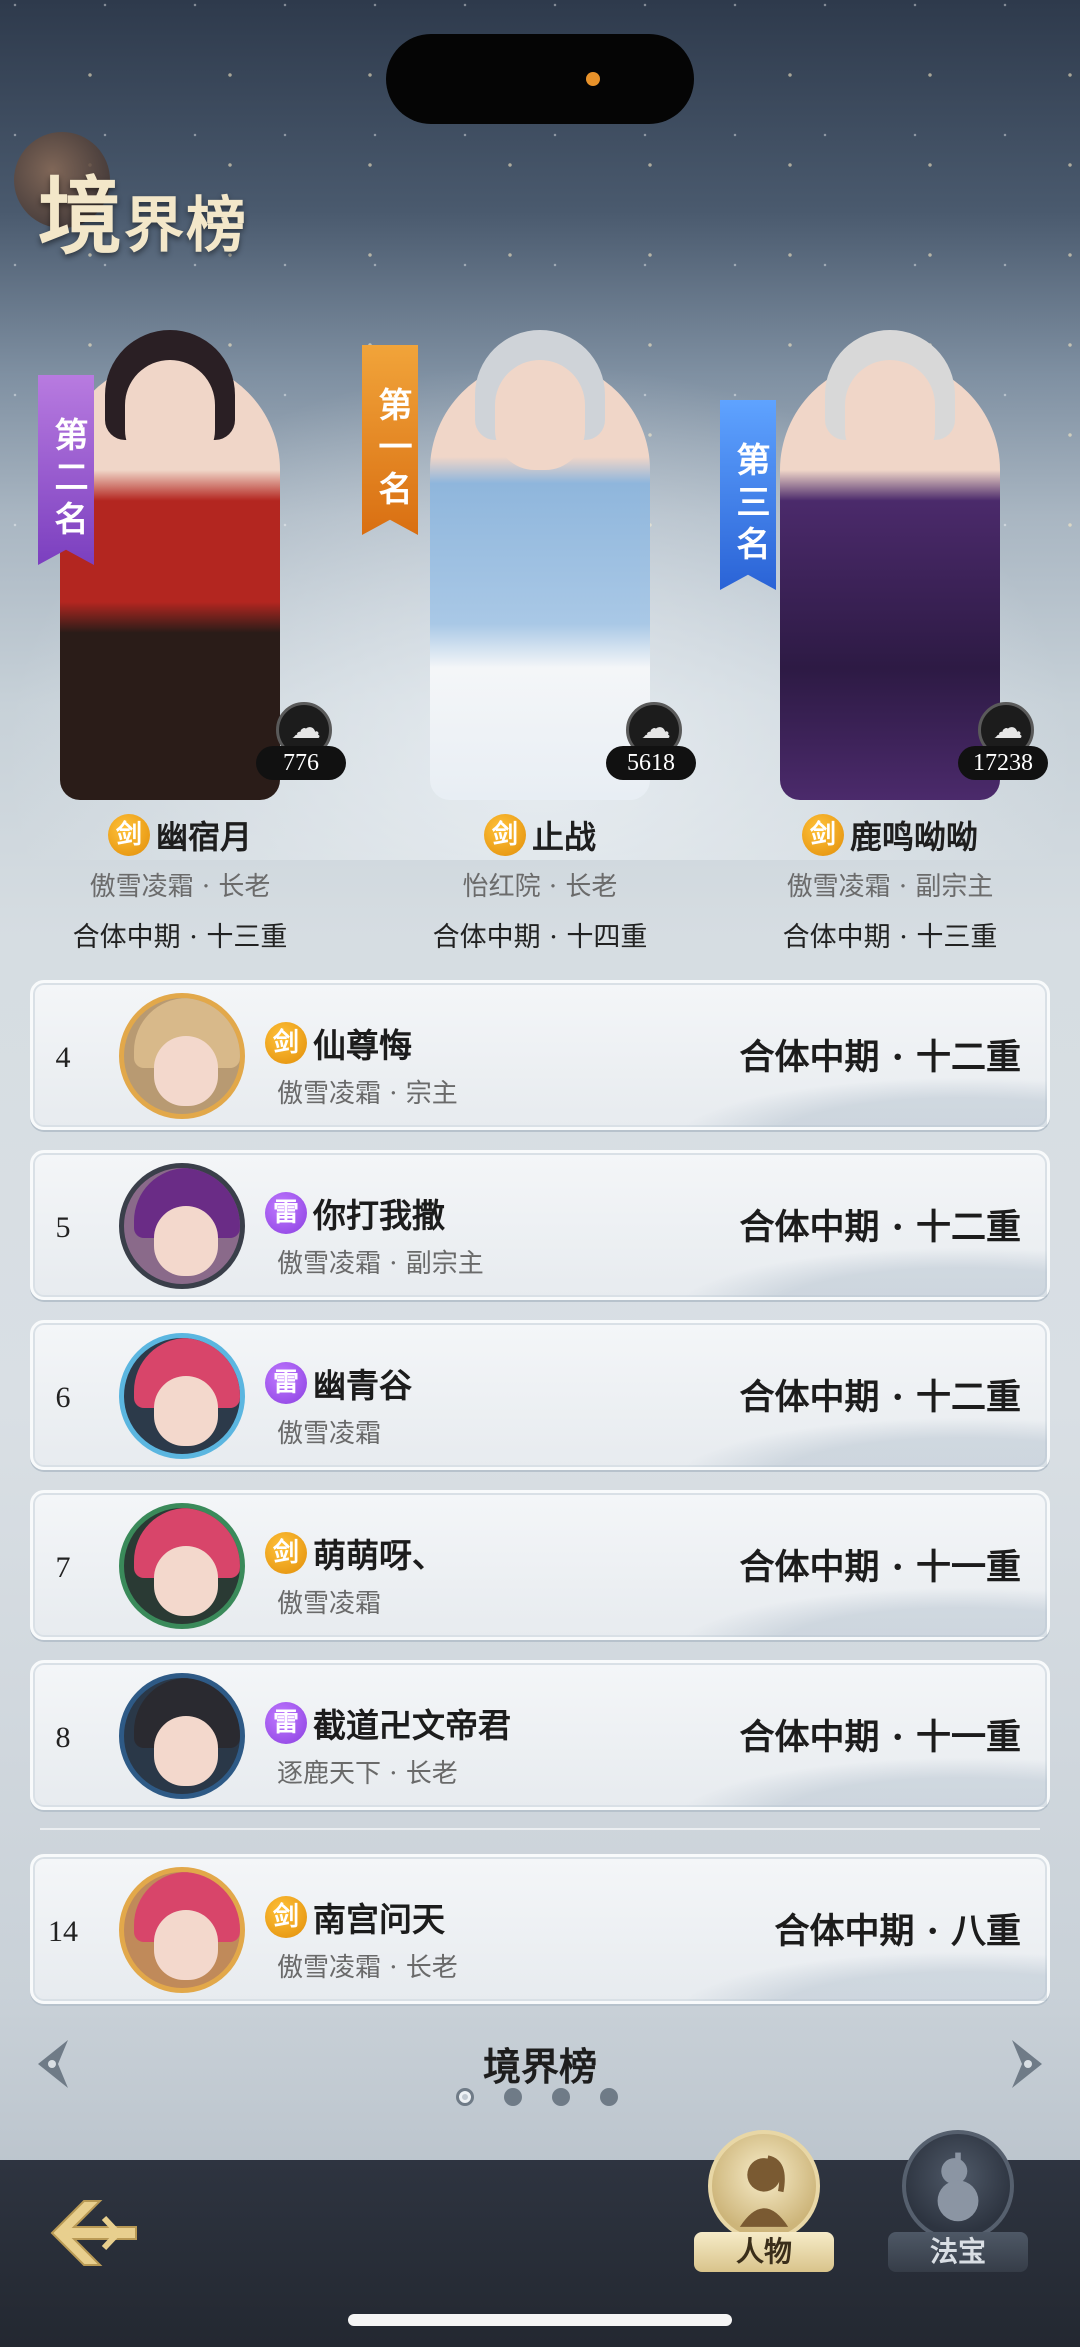 The height and width of the screenshot is (2347, 1080). What do you see at coordinates (537, 2097) in the screenshot?
I see `page-indicator` at bounding box center [537, 2097].